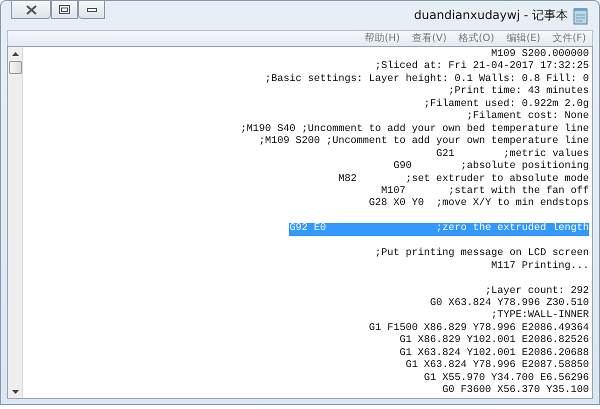 This screenshot has width=600, height=409. Describe the element at coordinates (540, 316) in the screenshot. I see `text-line: ;TYPE:WALL-INNER` at that location.